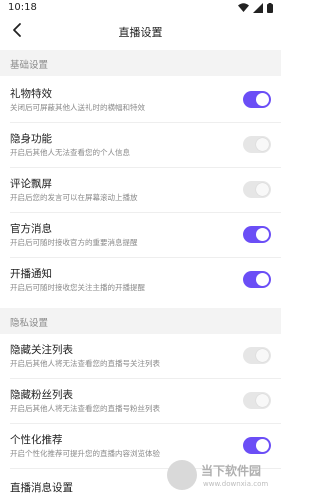 The image size is (320, 500). Describe the element at coordinates (140, 401) in the screenshot. I see `setting-row-hide-fans: 隐藏粉丝列表 开启后其他人将无法查看您的直播号粉丝列表` at that location.